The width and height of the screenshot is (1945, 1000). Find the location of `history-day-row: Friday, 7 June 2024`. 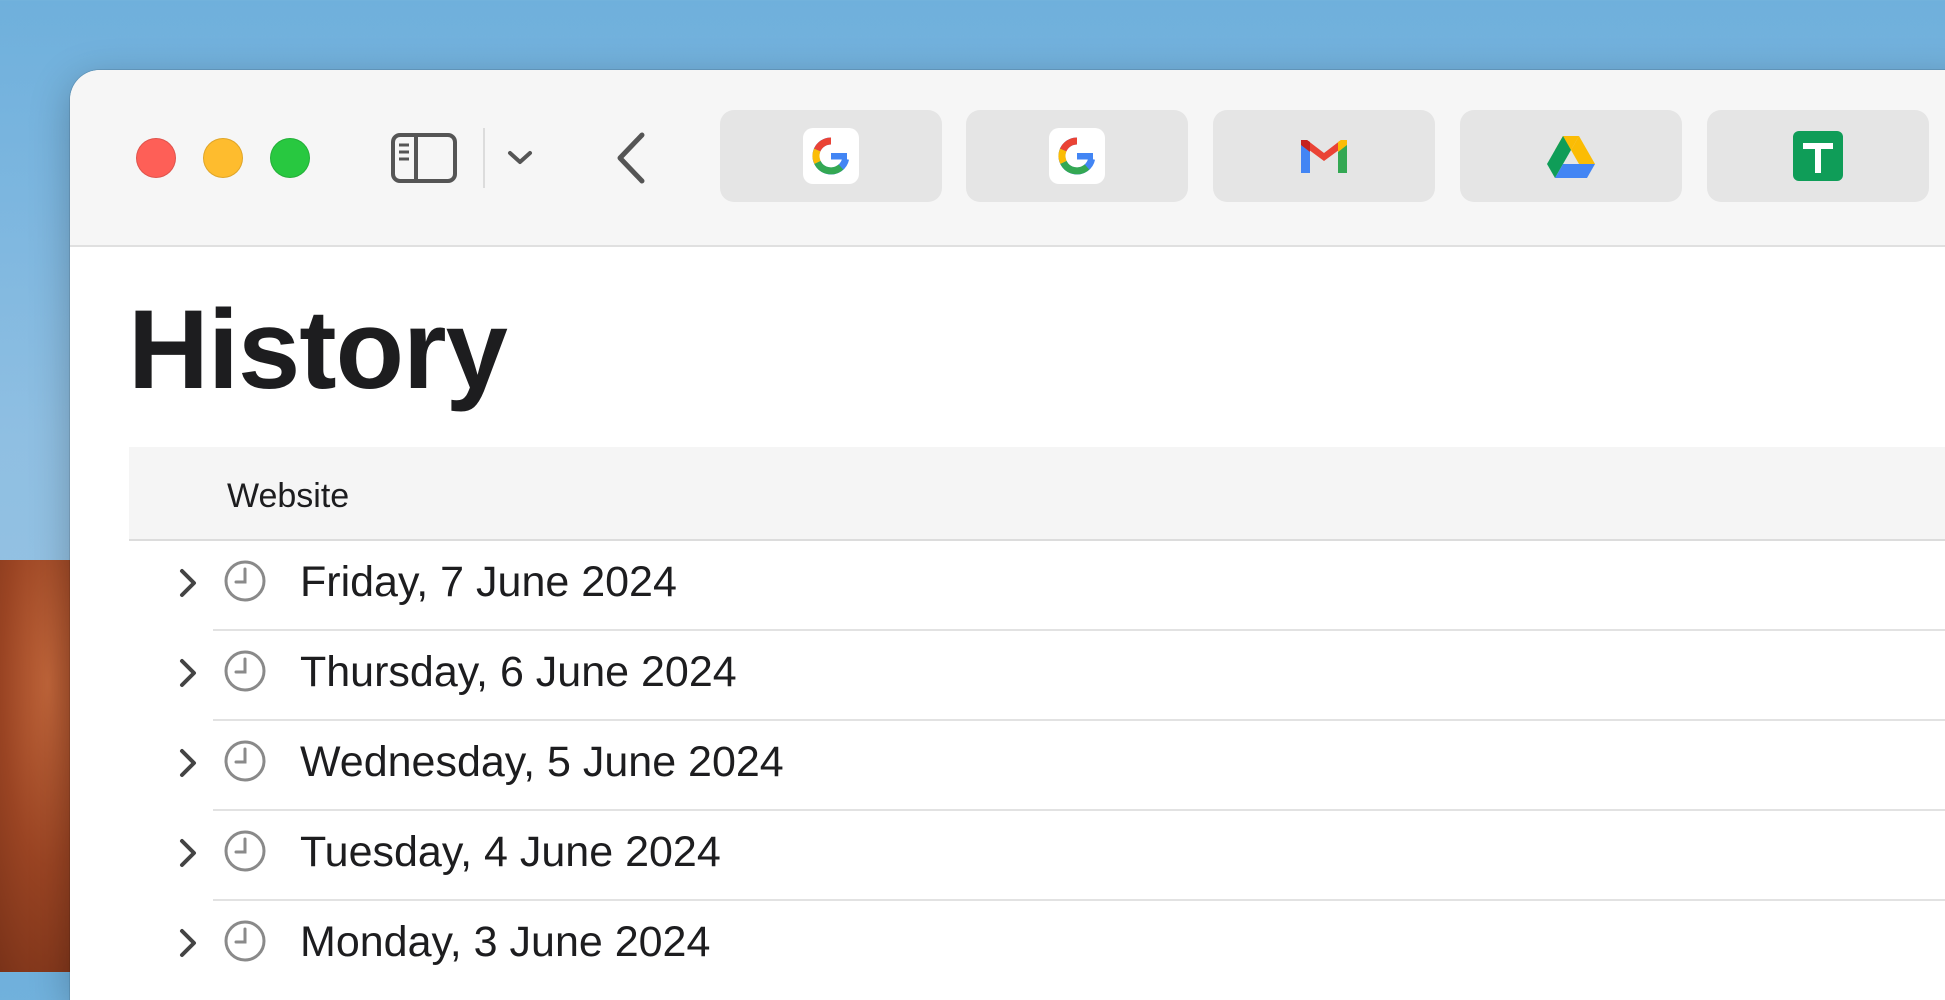

history-day-row: Friday, 7 June 2024 is located at coordinates (1062, 586).